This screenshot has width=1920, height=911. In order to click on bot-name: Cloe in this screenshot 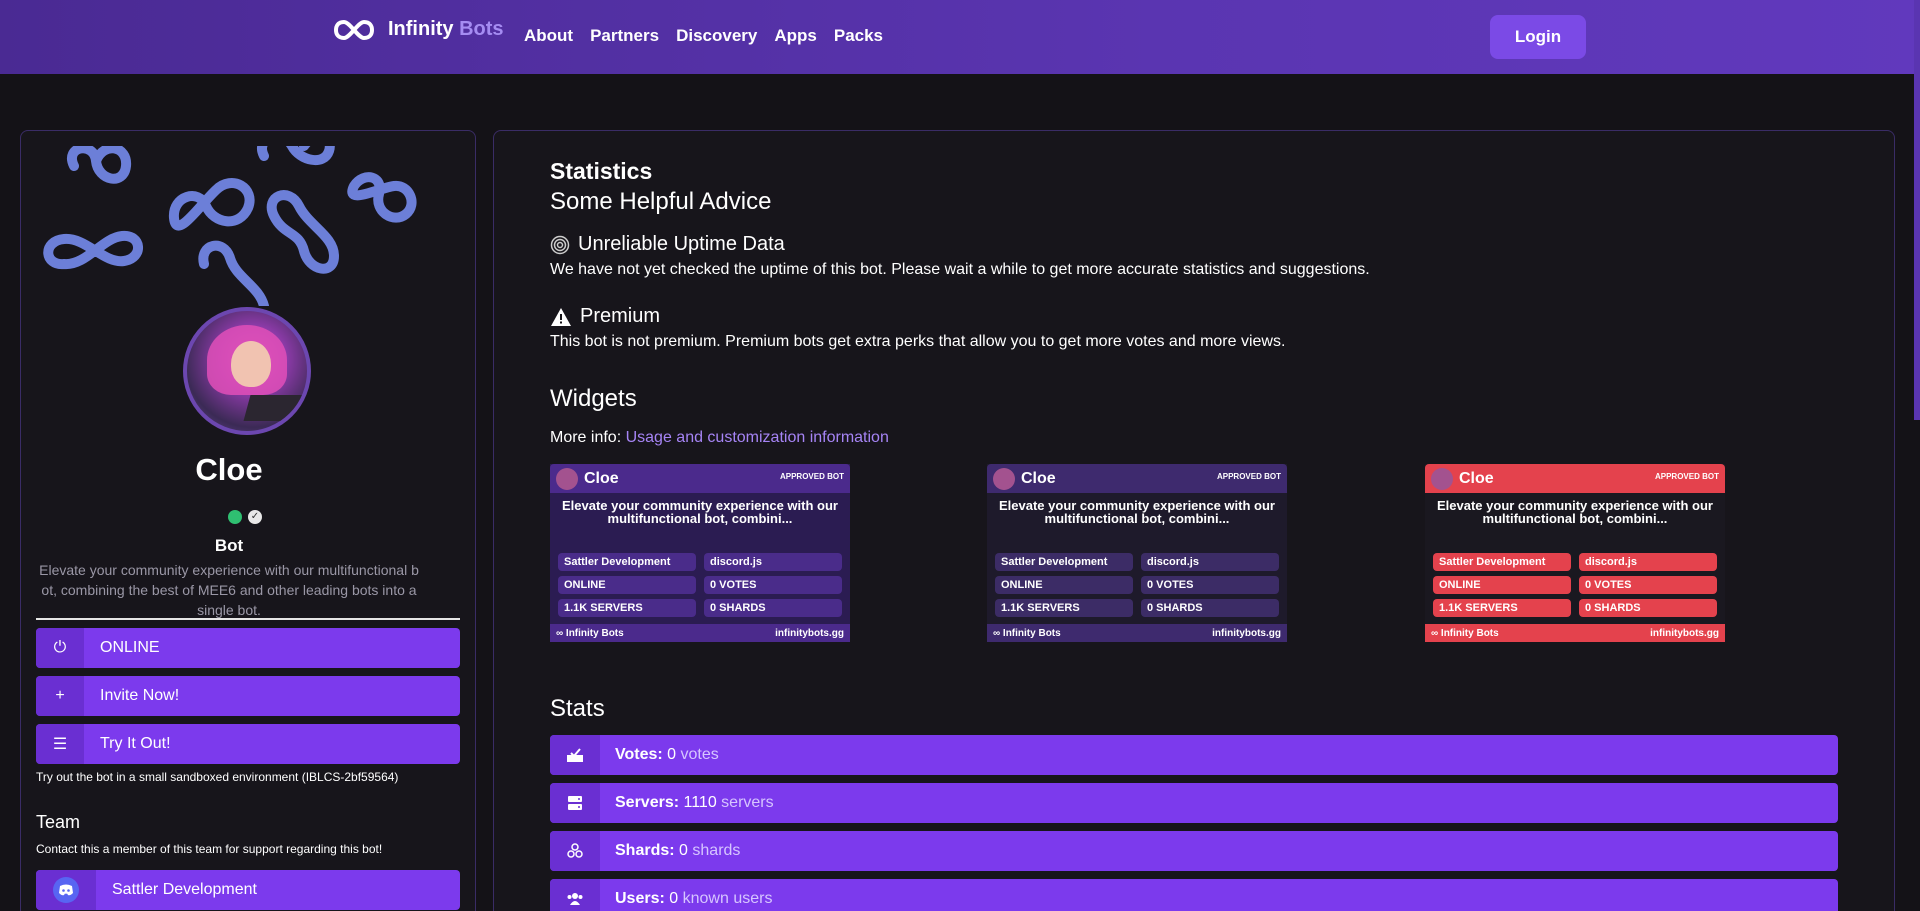, I will do `click(229, 469)`.